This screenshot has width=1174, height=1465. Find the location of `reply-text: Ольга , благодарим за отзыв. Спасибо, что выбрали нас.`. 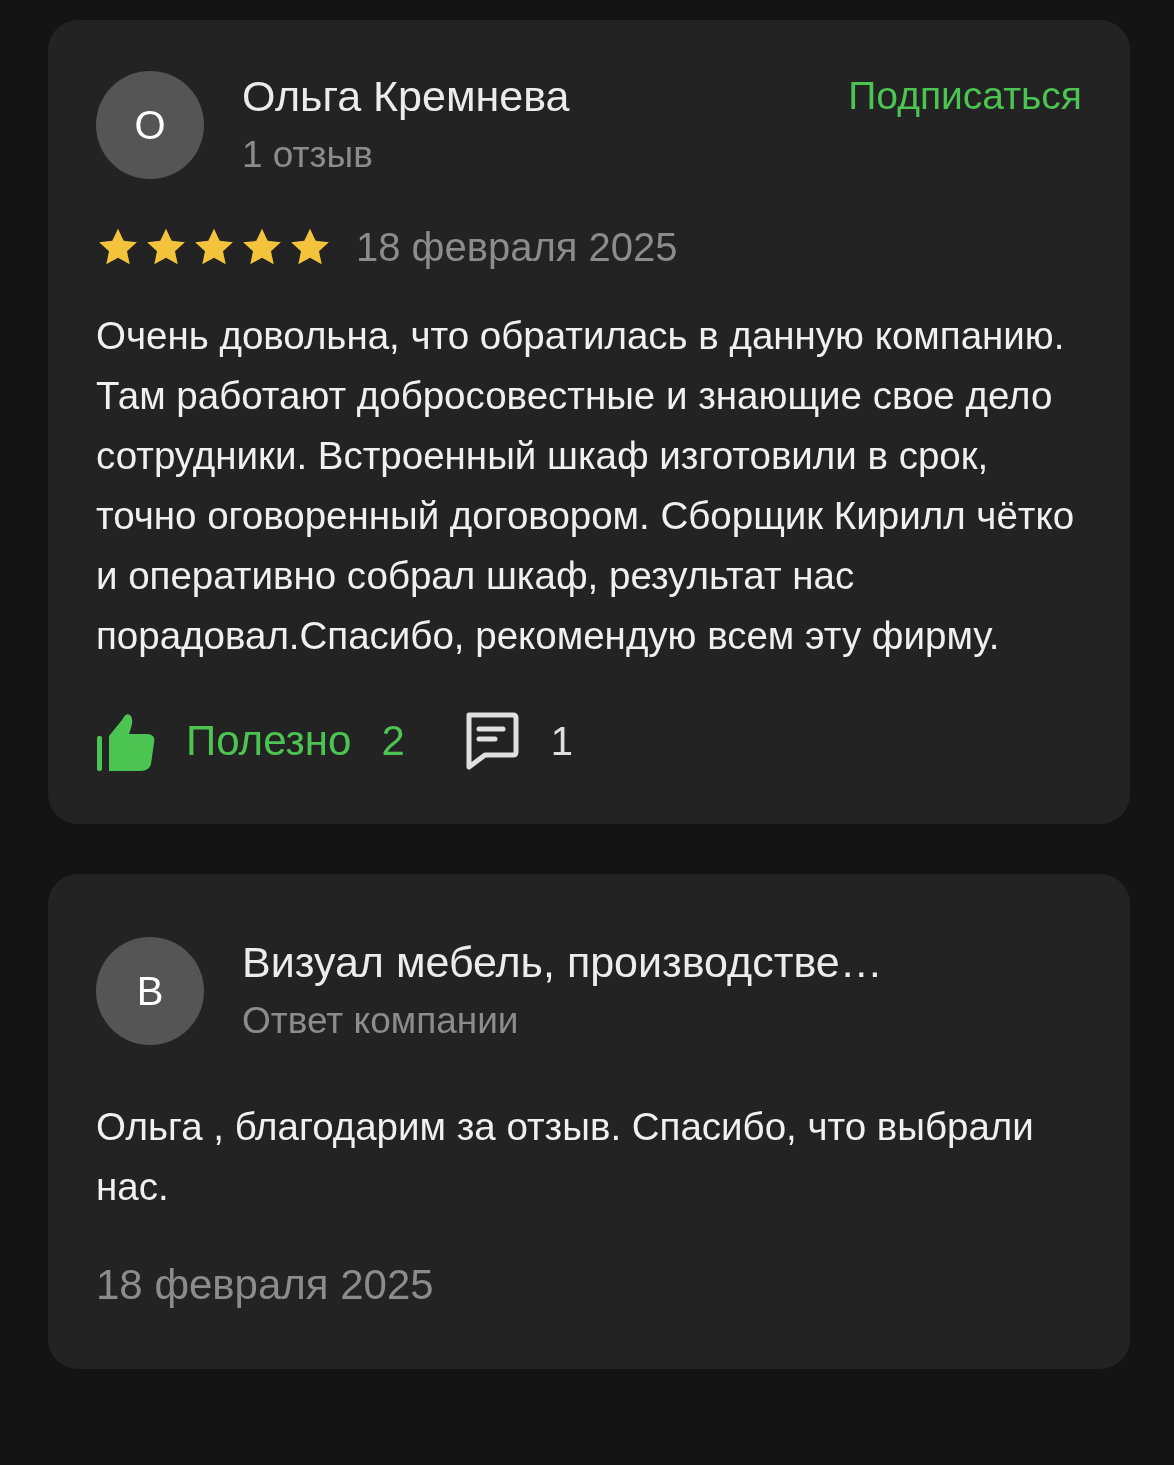

reply-text: Ольга , благодарим за отзыв. Спасибо, что выбрали нас. is located at coordinates (565, 1157).